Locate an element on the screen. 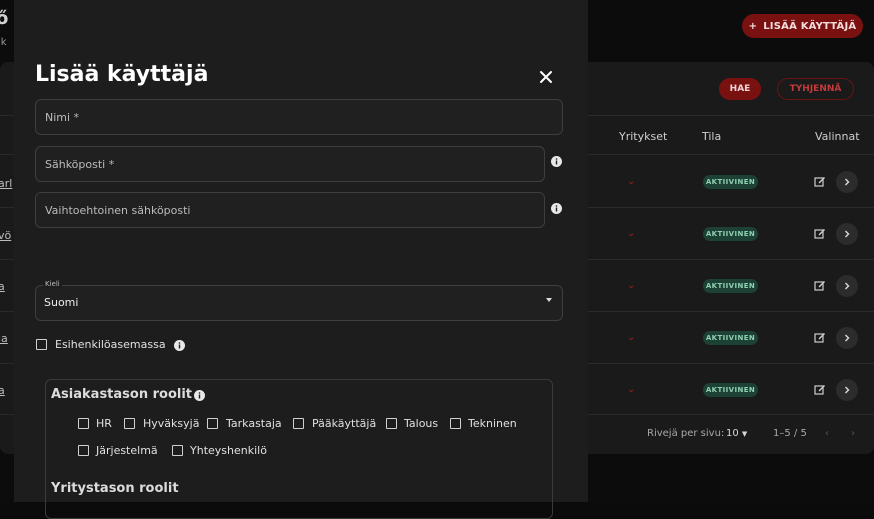  add-user-button: + LISÄÄ KÄYTTÄJÄ is located at coordinates (802, 26).